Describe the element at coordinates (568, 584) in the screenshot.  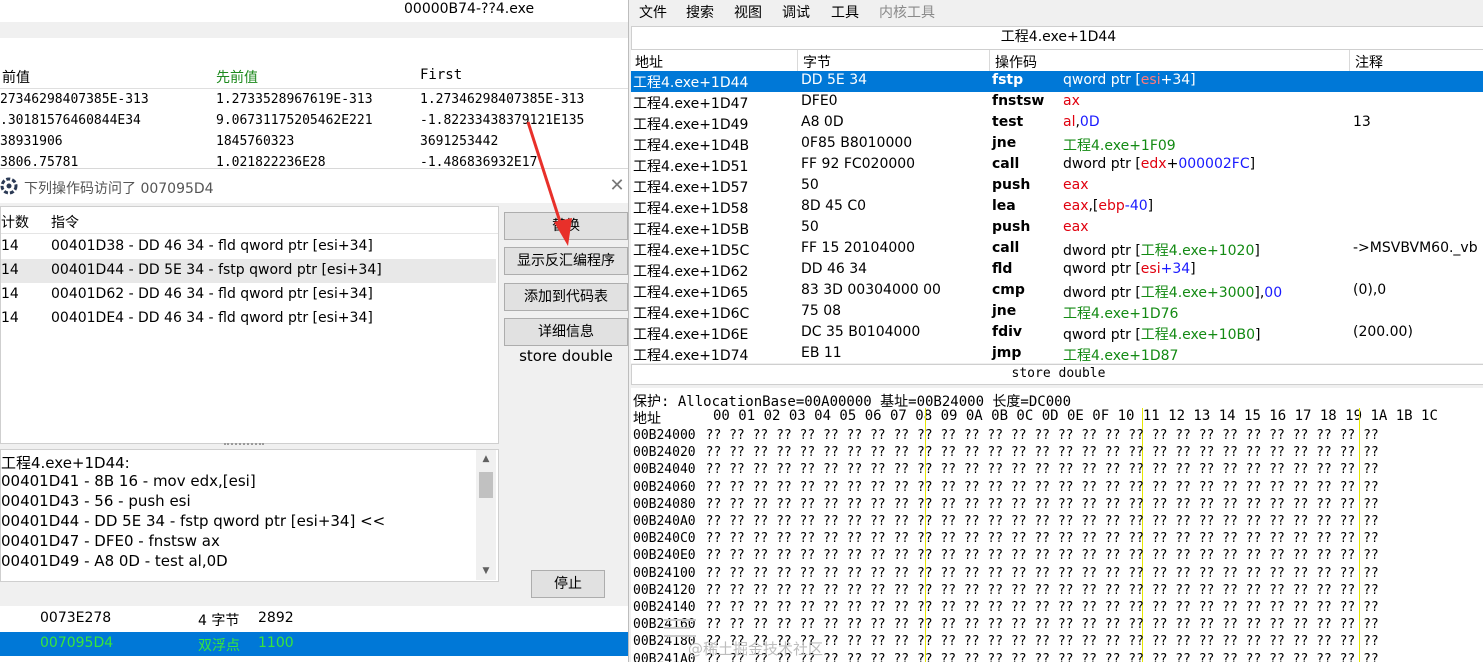
I see `stop-button: 停止` at that location.